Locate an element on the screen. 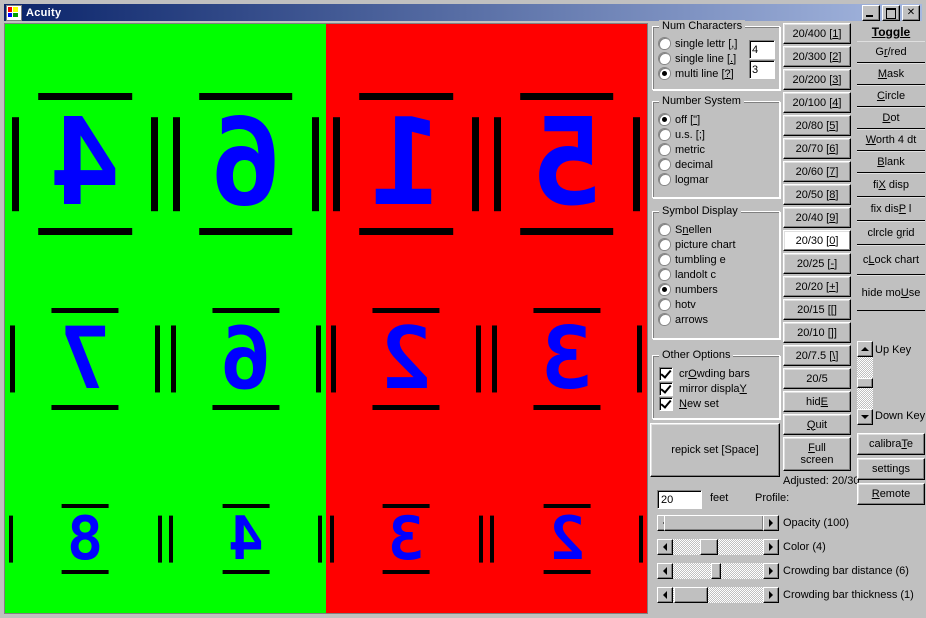  distance-input: 20 is located at coordinates (679, 499).